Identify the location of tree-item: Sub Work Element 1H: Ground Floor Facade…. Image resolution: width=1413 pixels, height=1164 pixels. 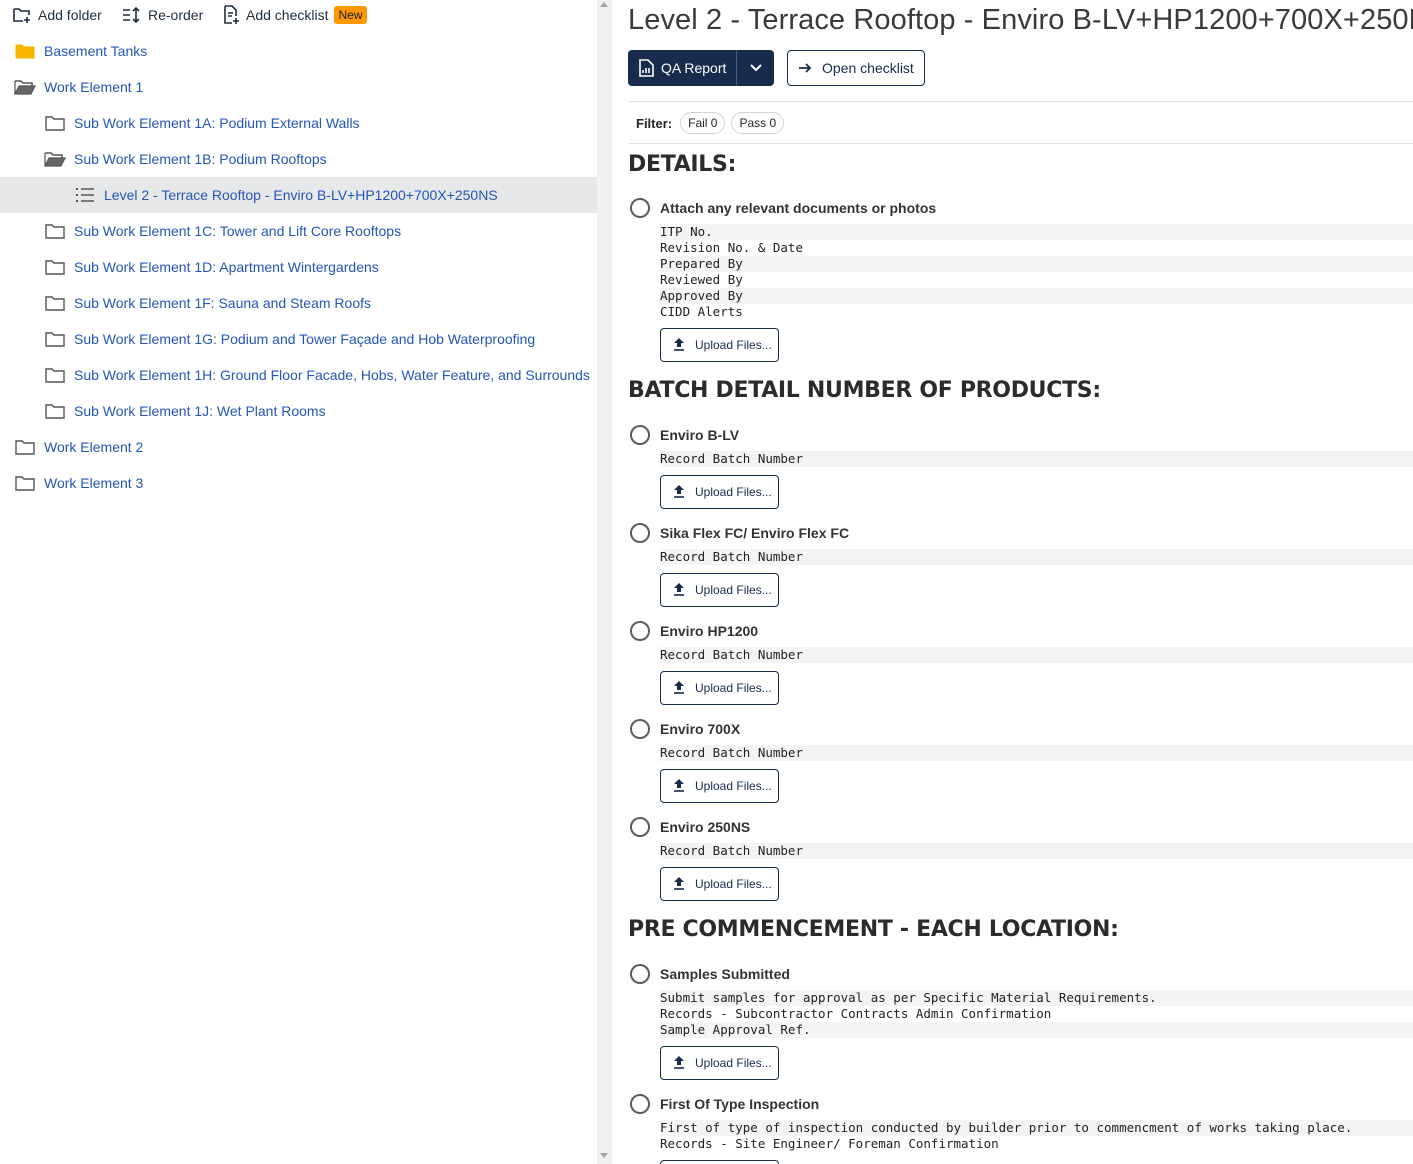
(298, 375).